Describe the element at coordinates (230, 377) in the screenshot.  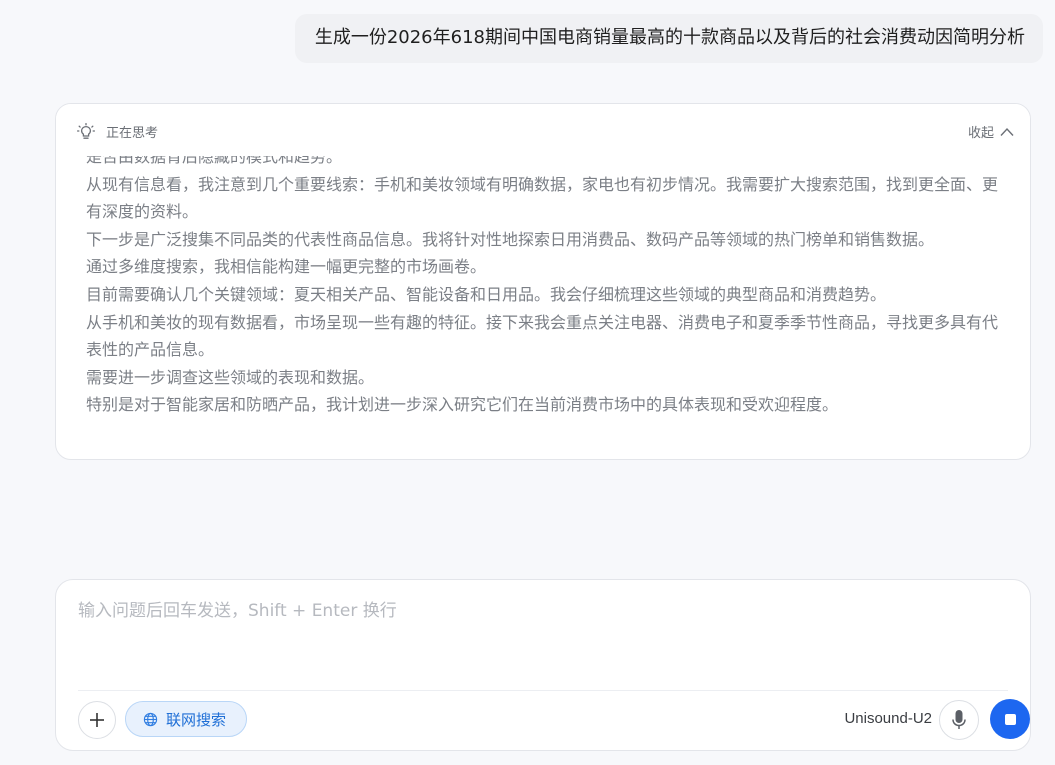
I see `thinking-line: 需要进一步调查这些领域的表现和数据。` at that location.